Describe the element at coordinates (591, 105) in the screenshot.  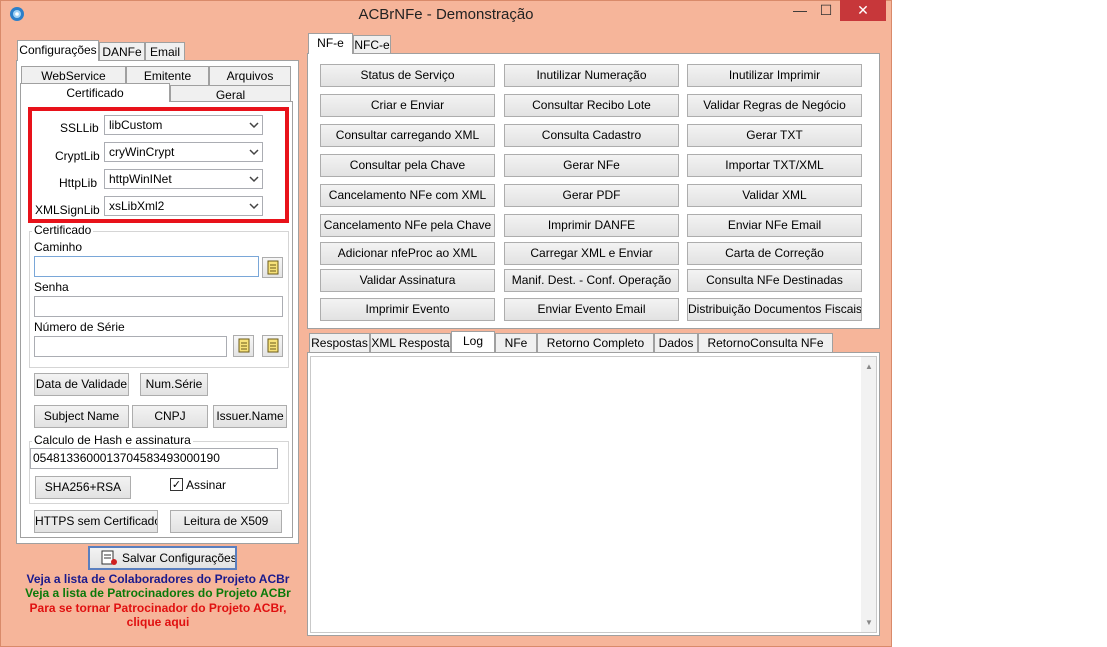
I see `nfe-action-button: Consultar Recibo Lote` at that location.